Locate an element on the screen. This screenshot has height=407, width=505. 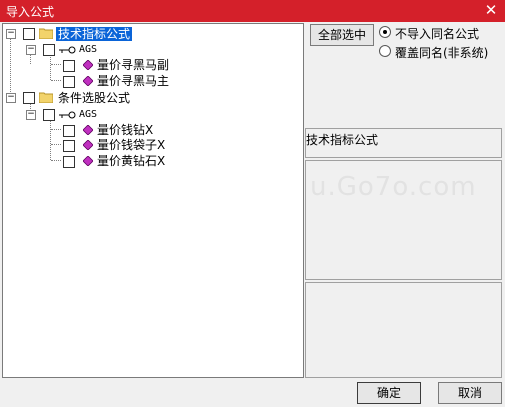
cancel-button: 取消 is located at coordinates (470, 393).